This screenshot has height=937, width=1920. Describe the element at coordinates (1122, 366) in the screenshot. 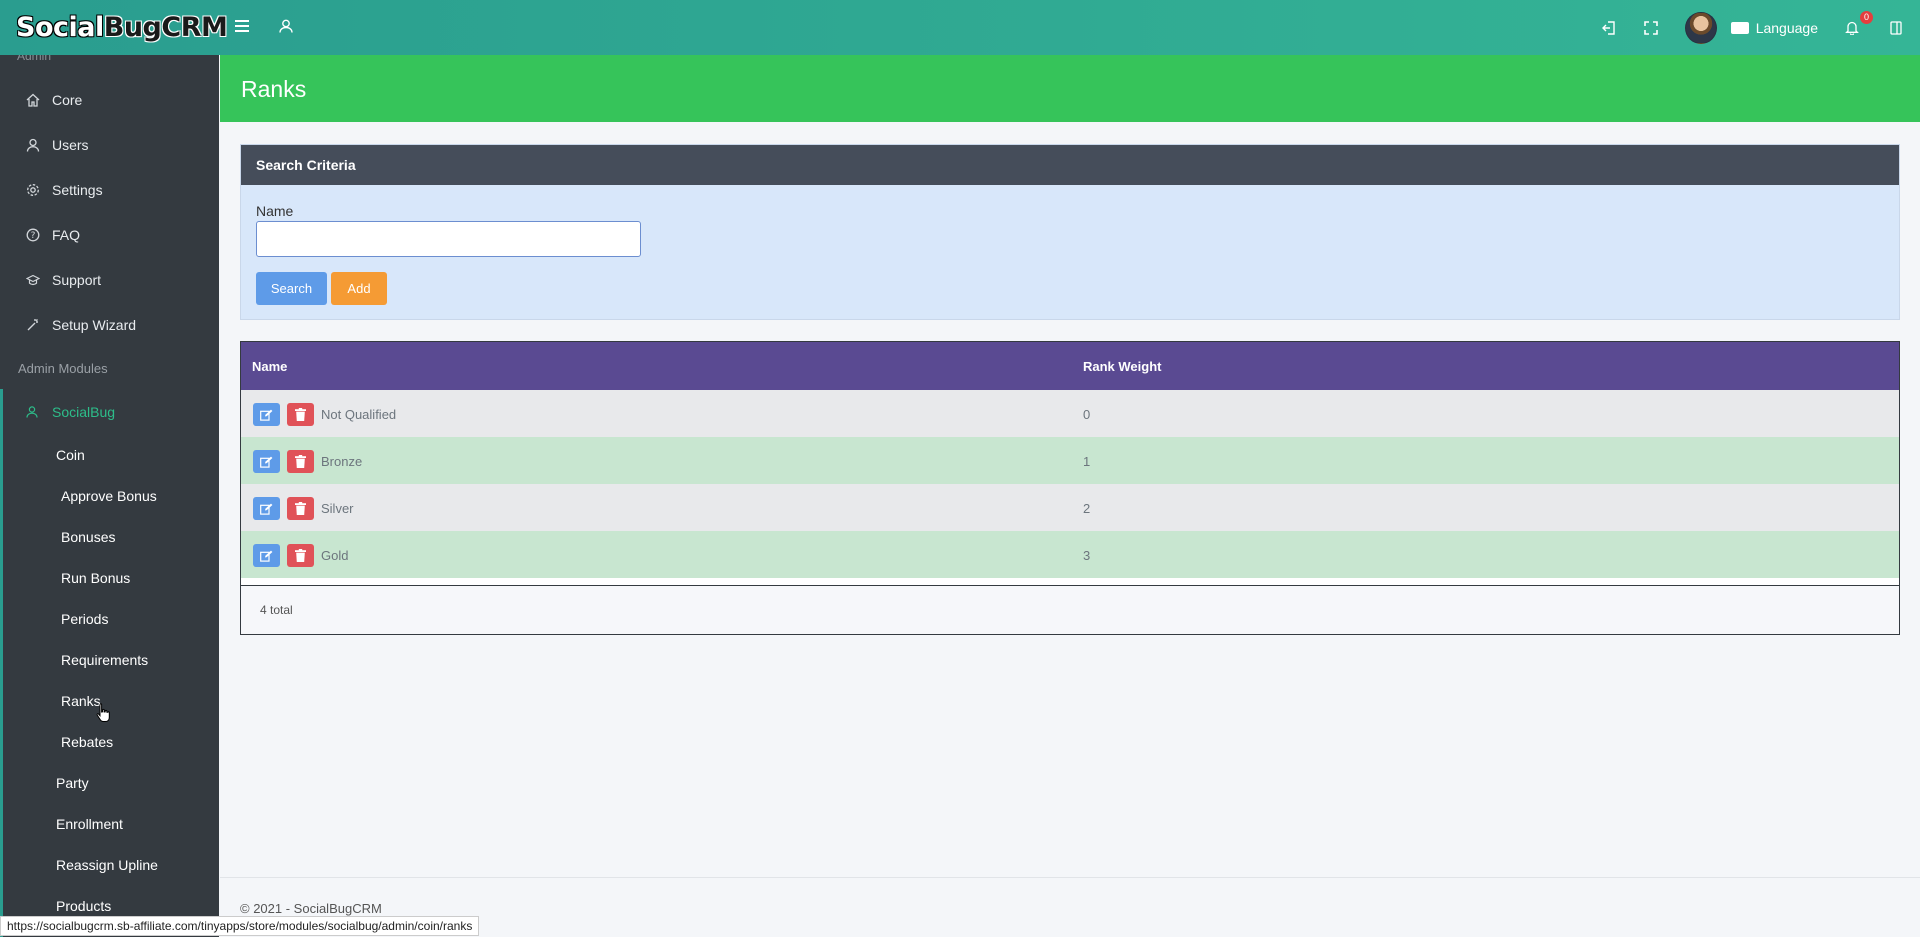

I see `column-header-rank-weight: Rank Weight` at that location.